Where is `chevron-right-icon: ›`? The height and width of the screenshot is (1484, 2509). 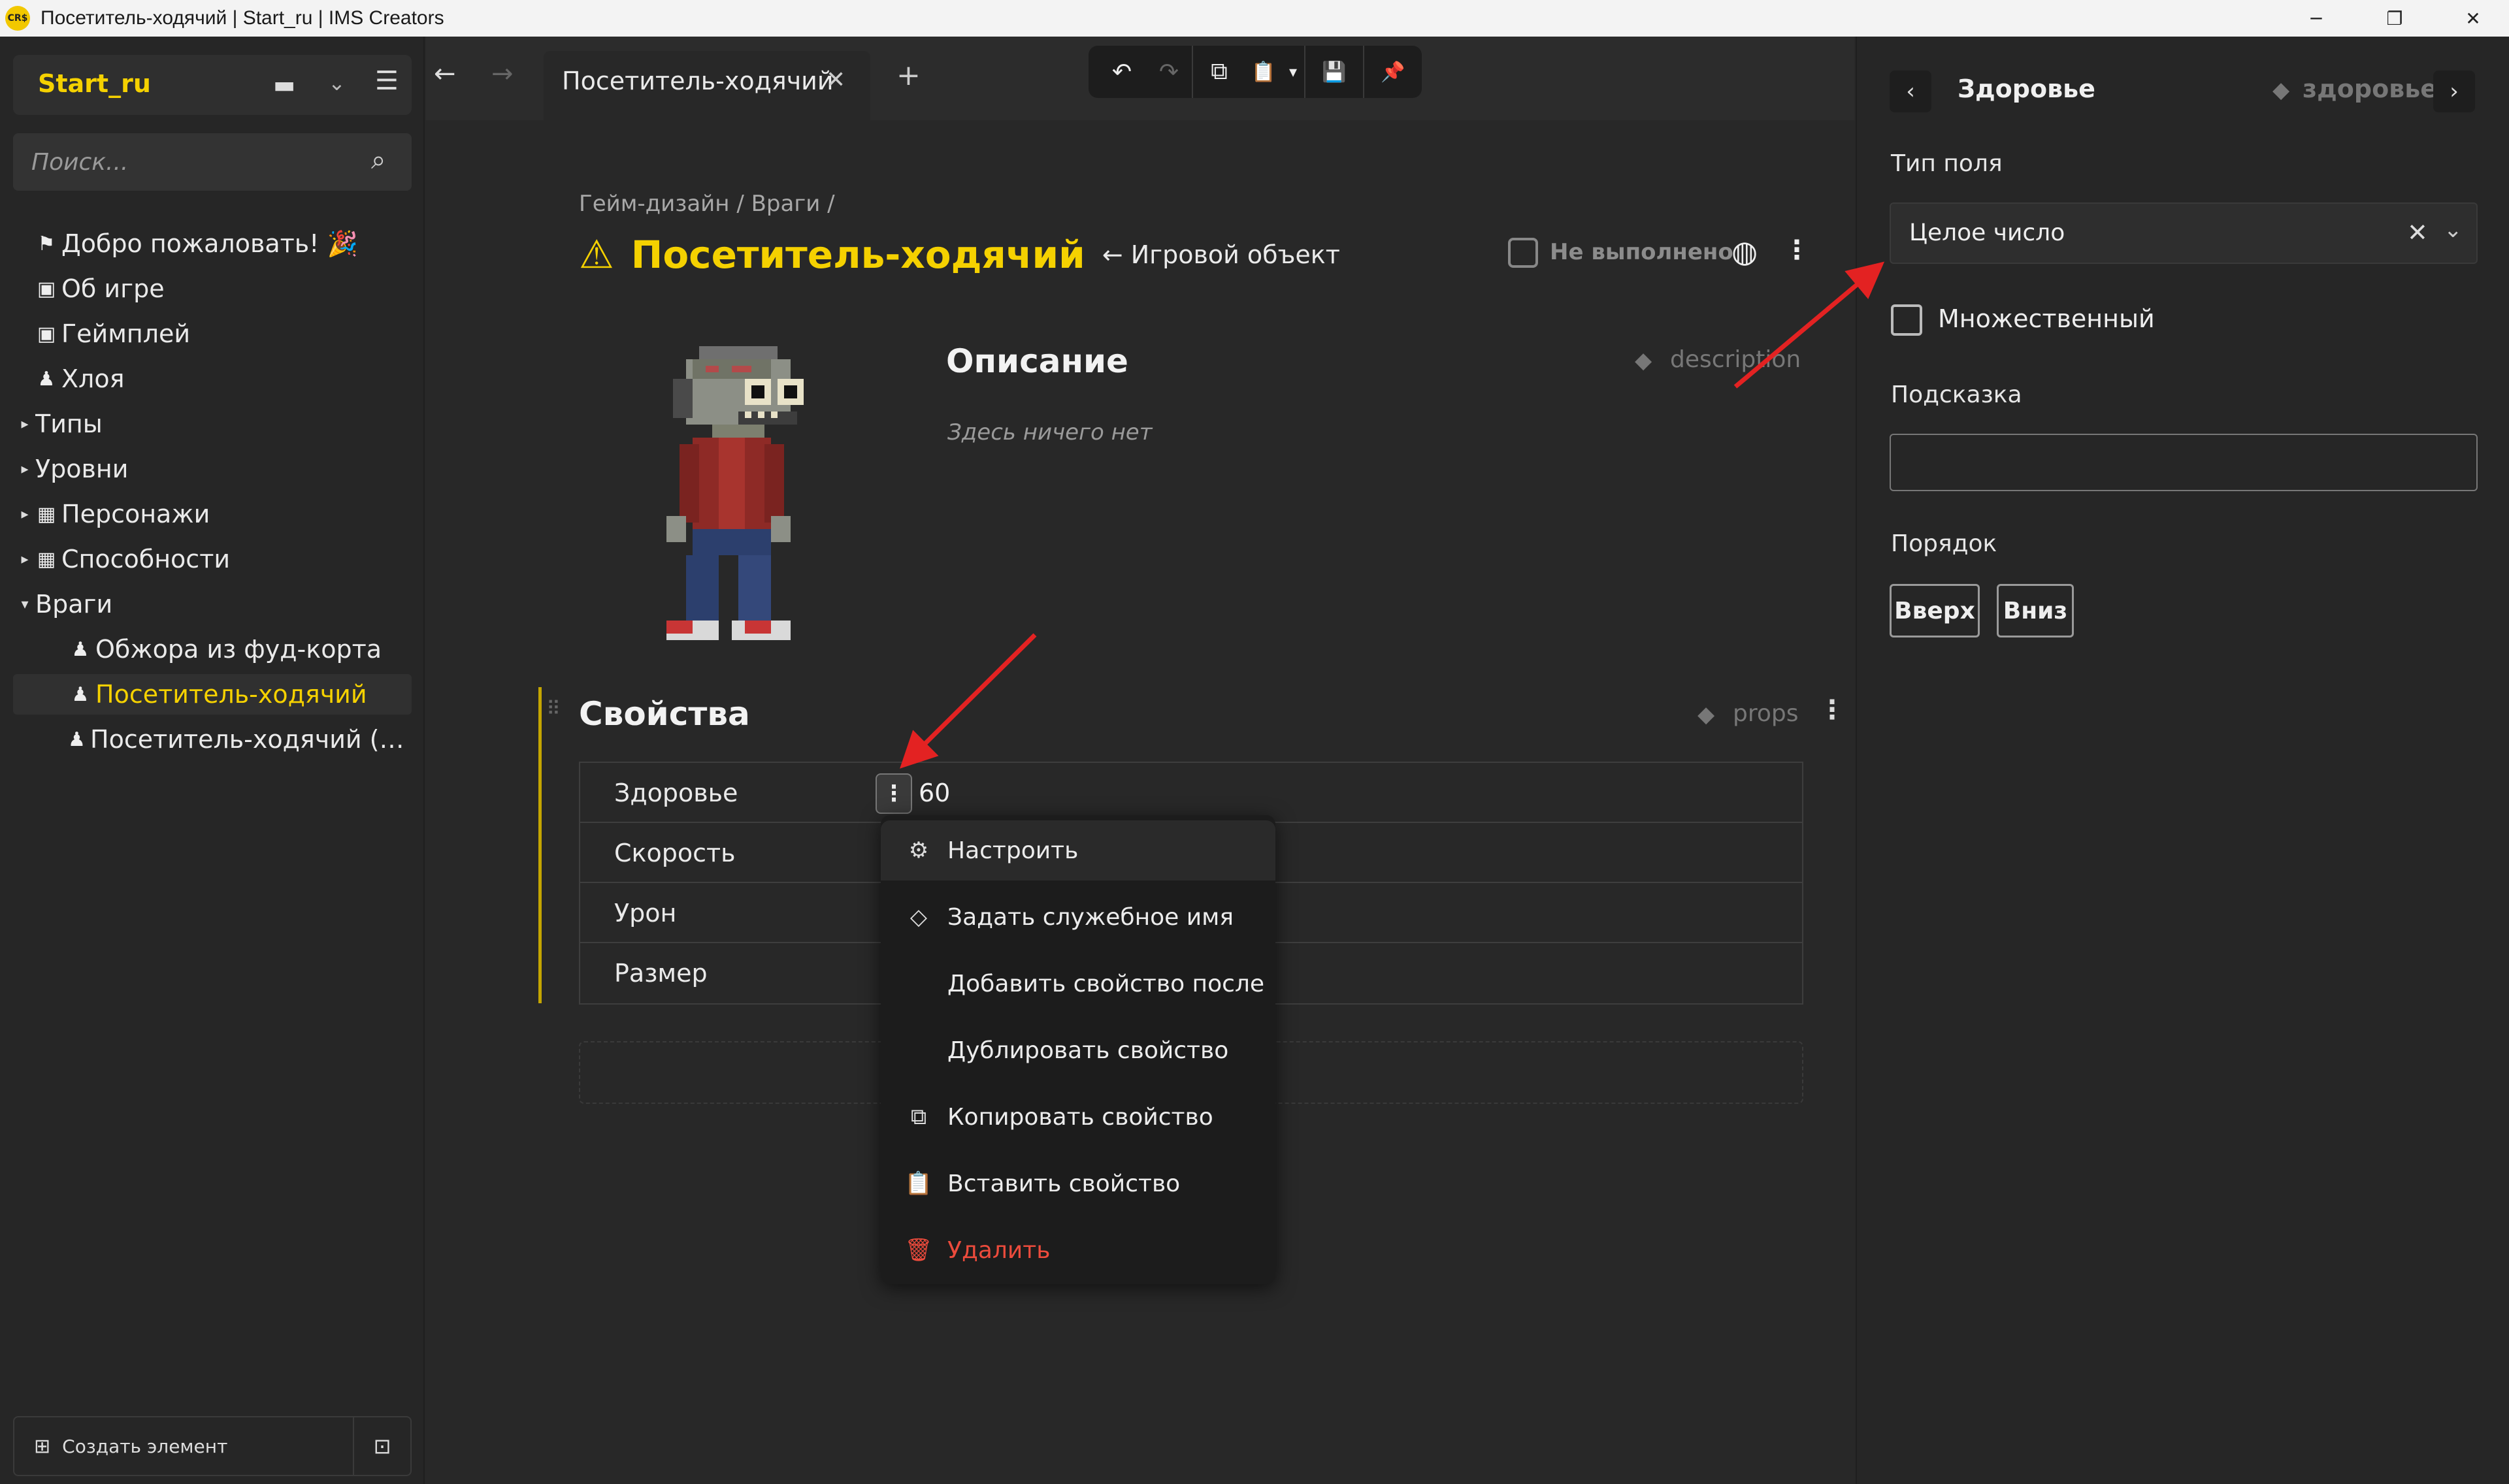 chevron-right-icon: › is located at coordinates (2454, 91).